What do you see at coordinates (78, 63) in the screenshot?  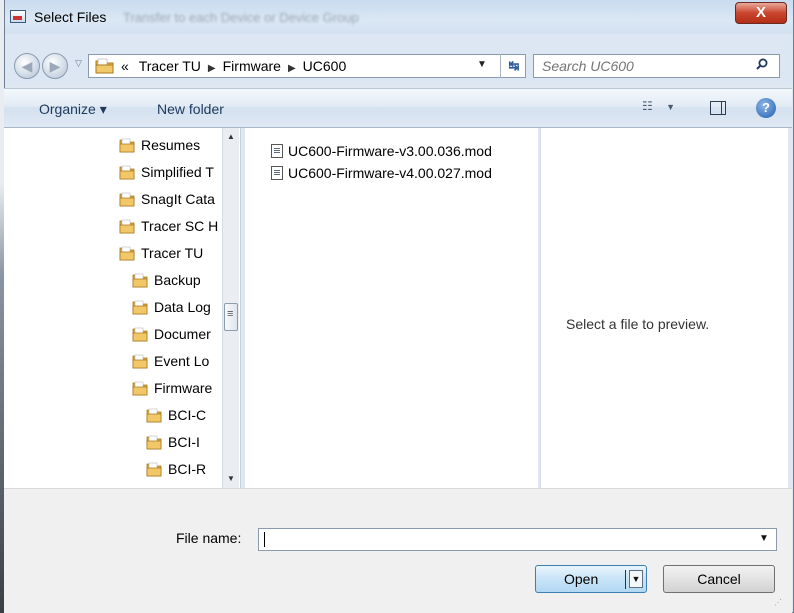 I see `recent-locations-dropdown: ▽` at bounding box center [78, 63].